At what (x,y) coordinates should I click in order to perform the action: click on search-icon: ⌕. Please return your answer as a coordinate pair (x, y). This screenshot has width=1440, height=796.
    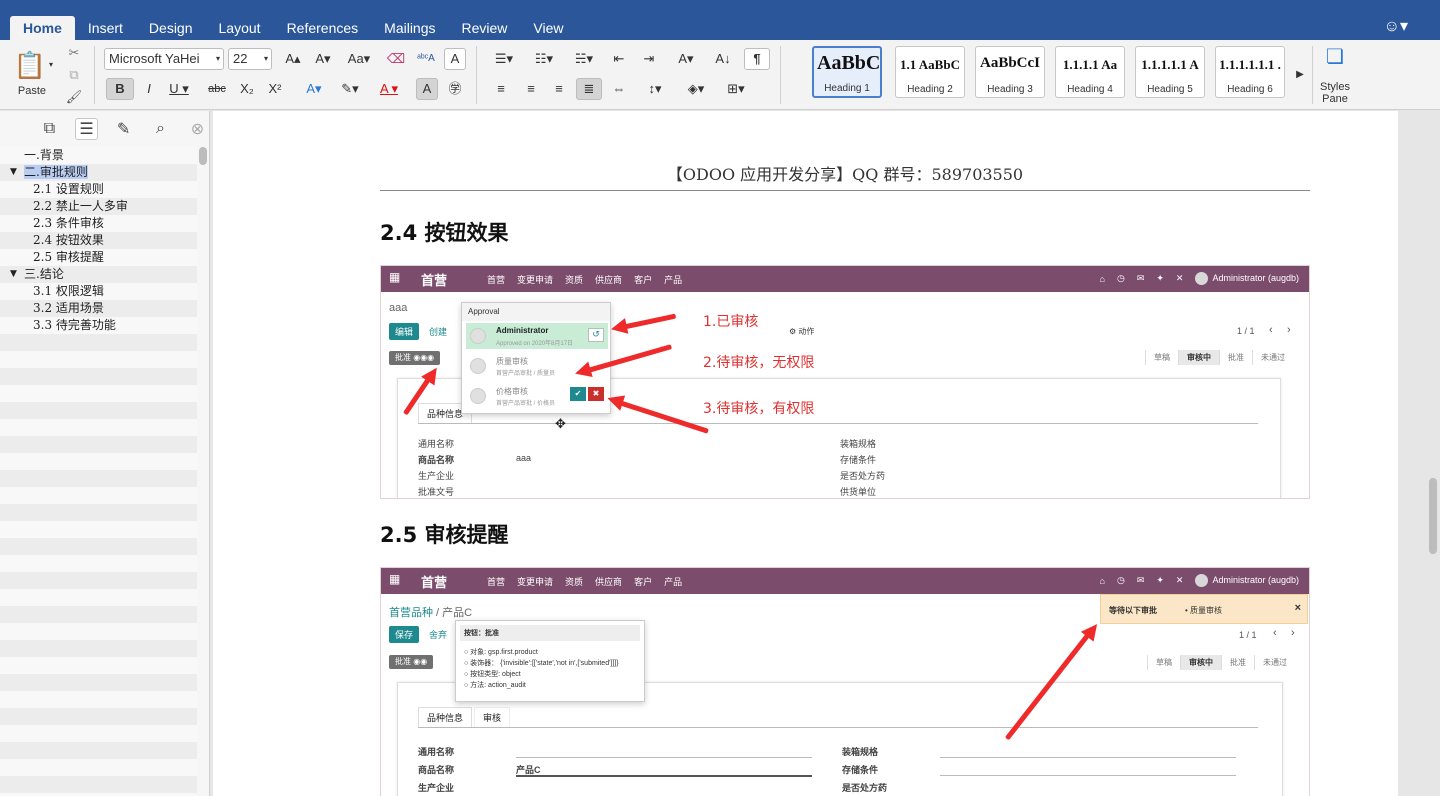
    Looking at the image, I should click on (160, 129).